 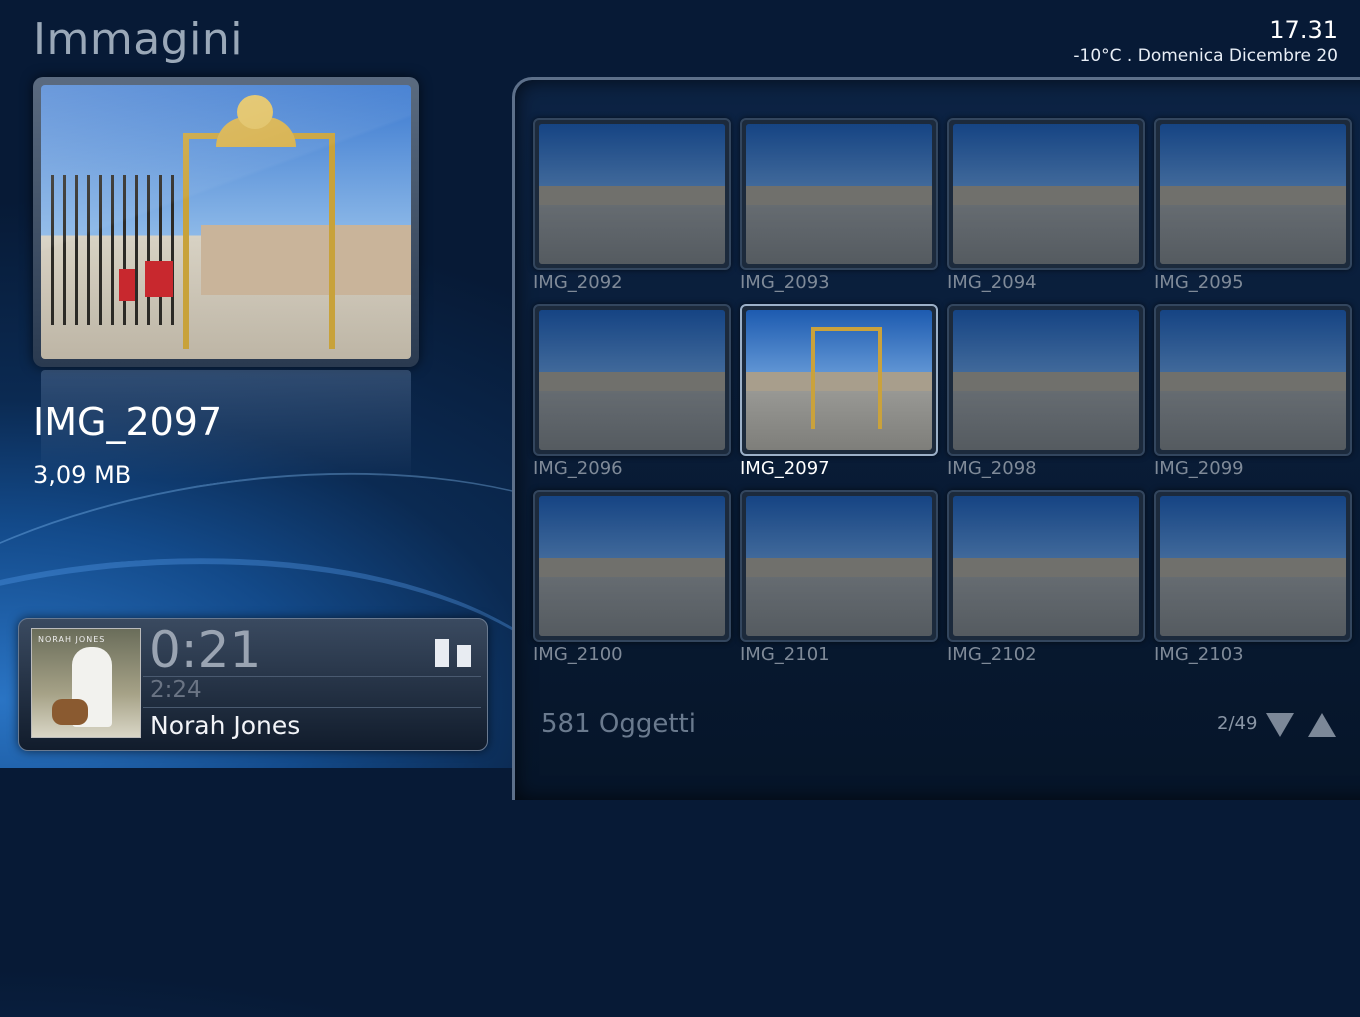 What do you see at coordinates (578, 654) in the screenshot?
I see `thumbnail-label: IMG_2100` at bounding box center [578, 654].